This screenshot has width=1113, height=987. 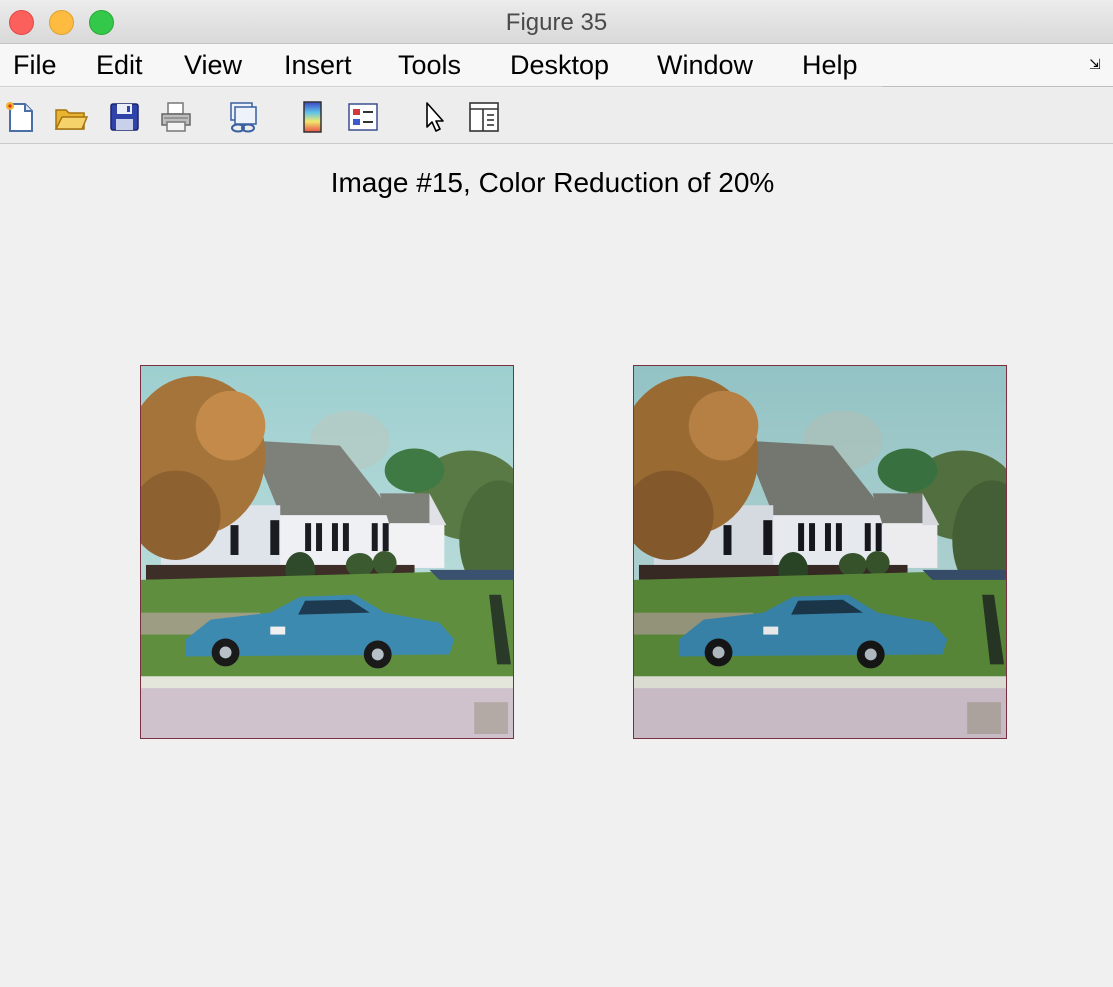 What do you see at coordinates (820, 552) in the screenshot?
I see `color-reduced-image` at bounding box center [820, 552].